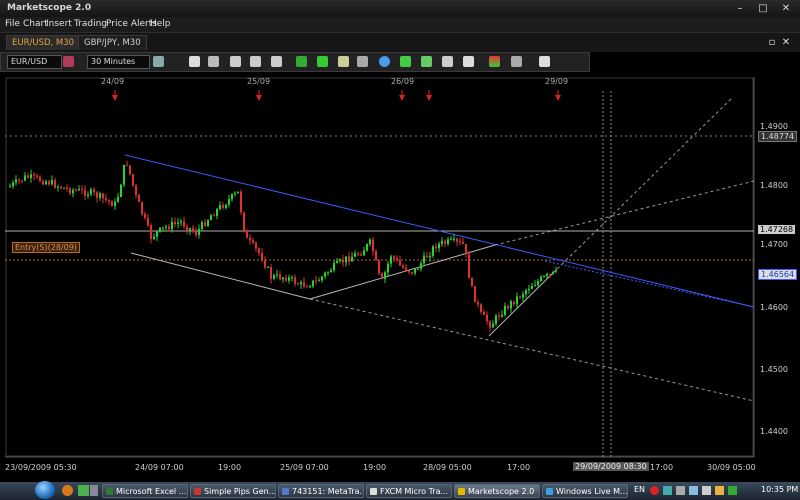 The image size is (800, 500). What do you see at coordinates (779, 489) in the screenshot?
I see `clock: 10:35 PM` at bounding box center [779, 489].